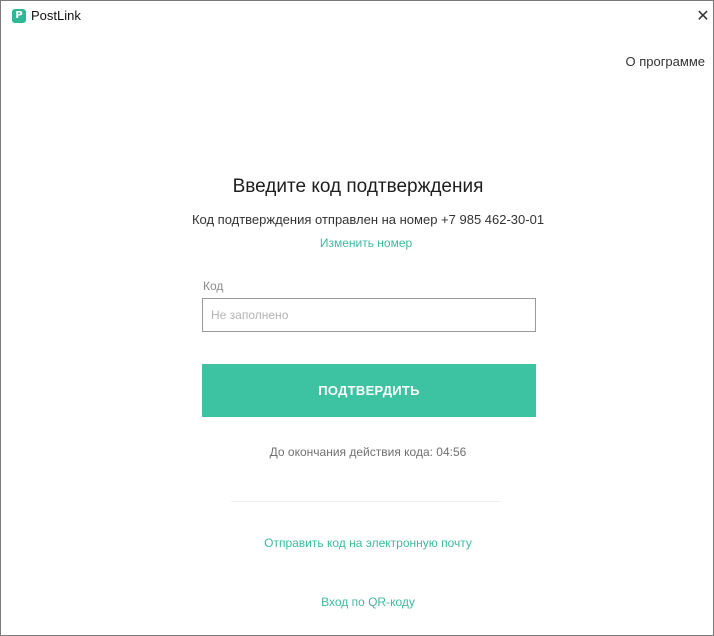  Describe the element at coordinates (703, 15) in the screenshot. I see `close-button: ✕` at that location.